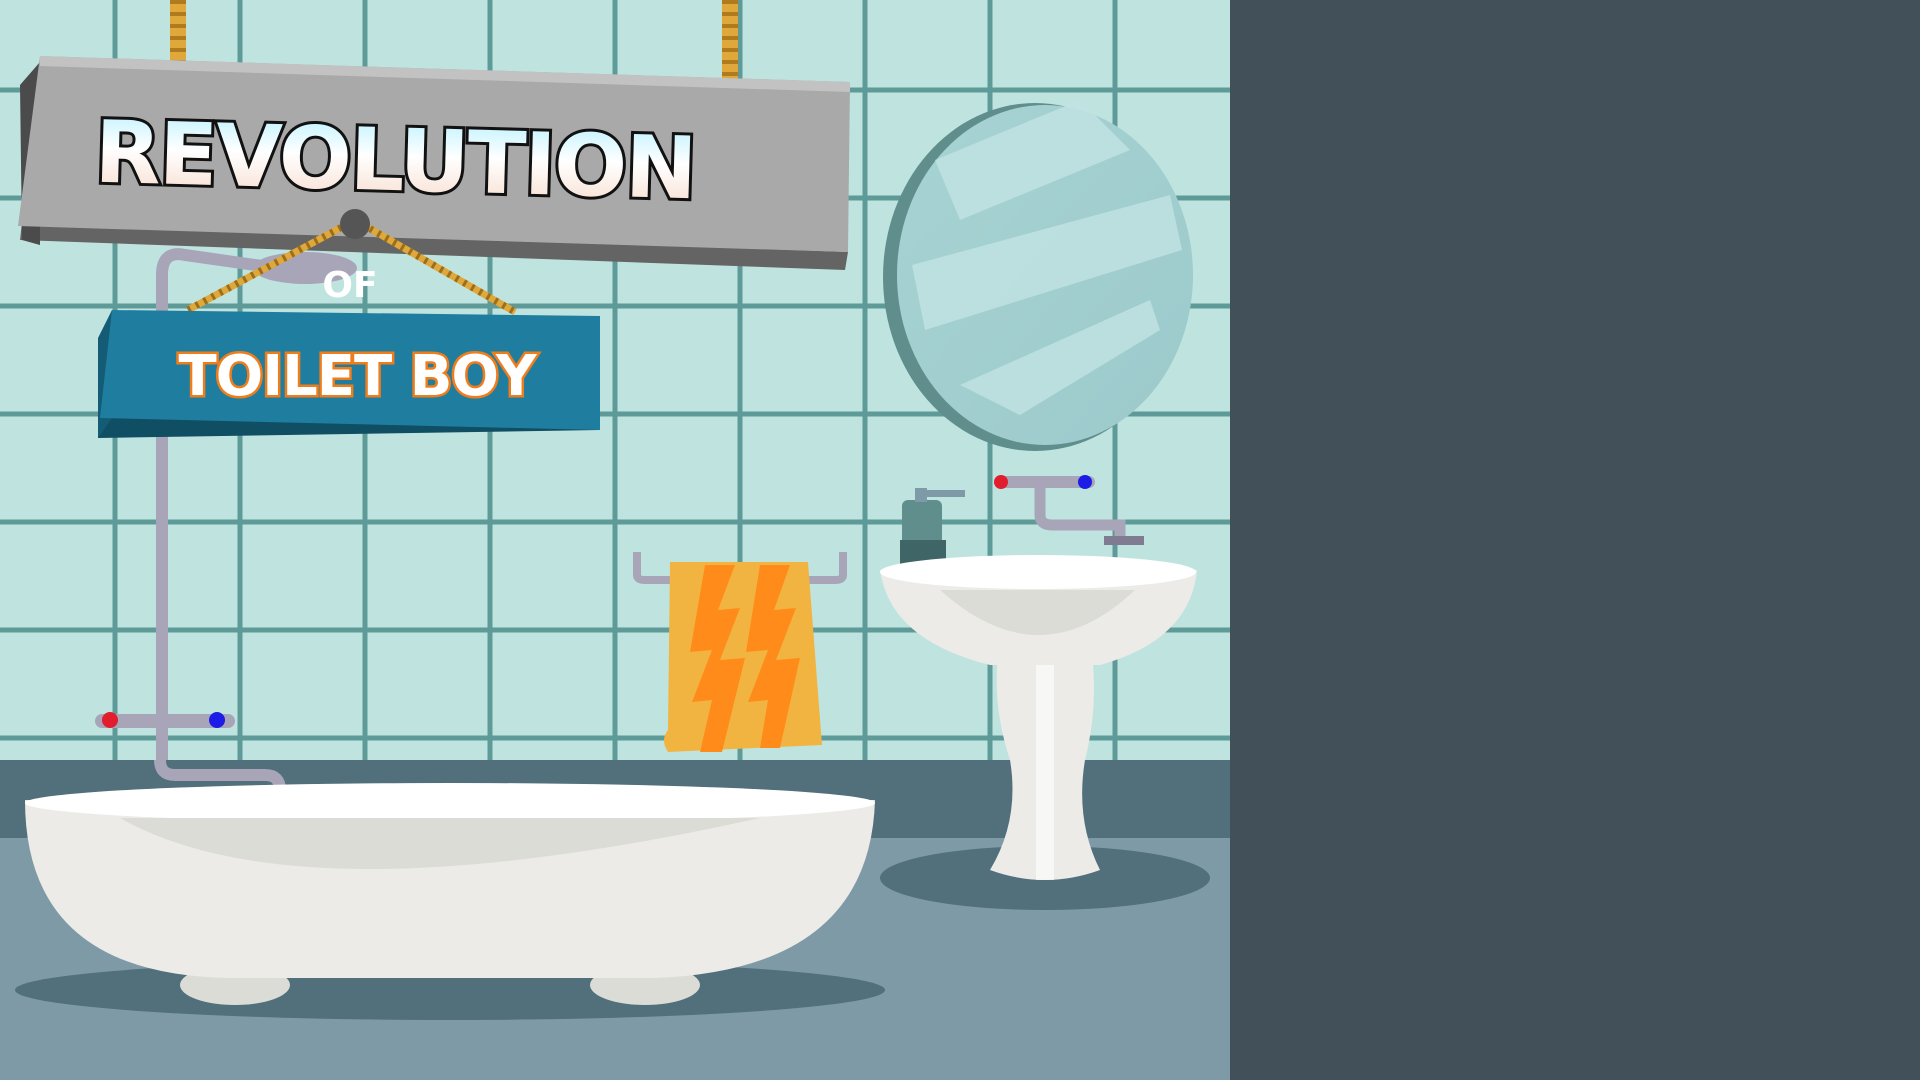 The height and width of the screenshot is (1080, 1920). I want to click on title-subtitle: TOILET BOY, so click(358, 376).